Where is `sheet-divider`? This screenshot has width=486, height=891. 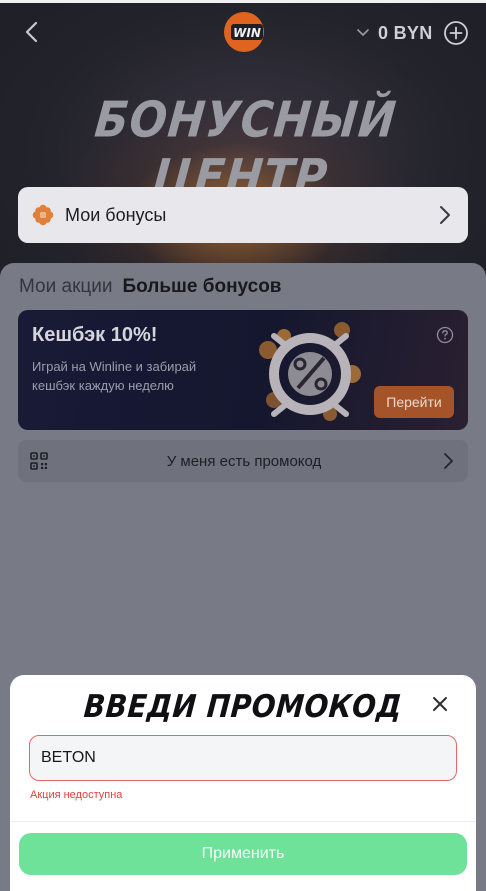 sheet-divider is located at coordinates (243, 821).